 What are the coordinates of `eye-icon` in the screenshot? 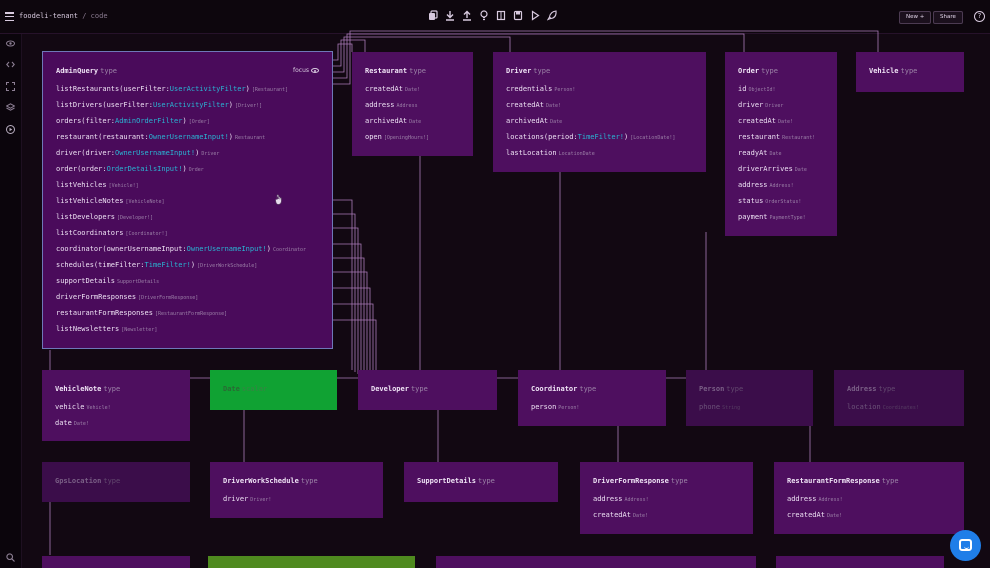 It's located at (10, 43).